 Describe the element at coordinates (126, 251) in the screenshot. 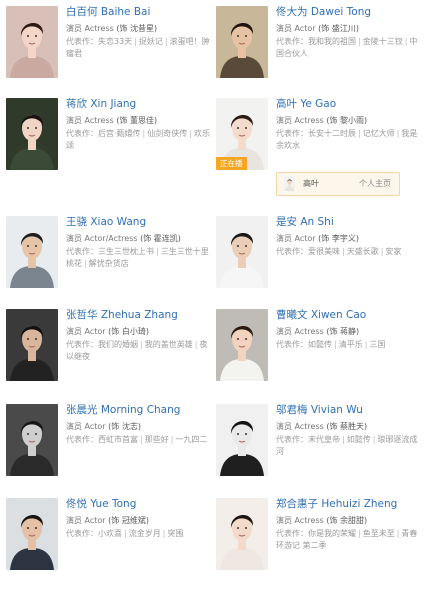

I see `work-link: 三生三世枕上书` at that location.